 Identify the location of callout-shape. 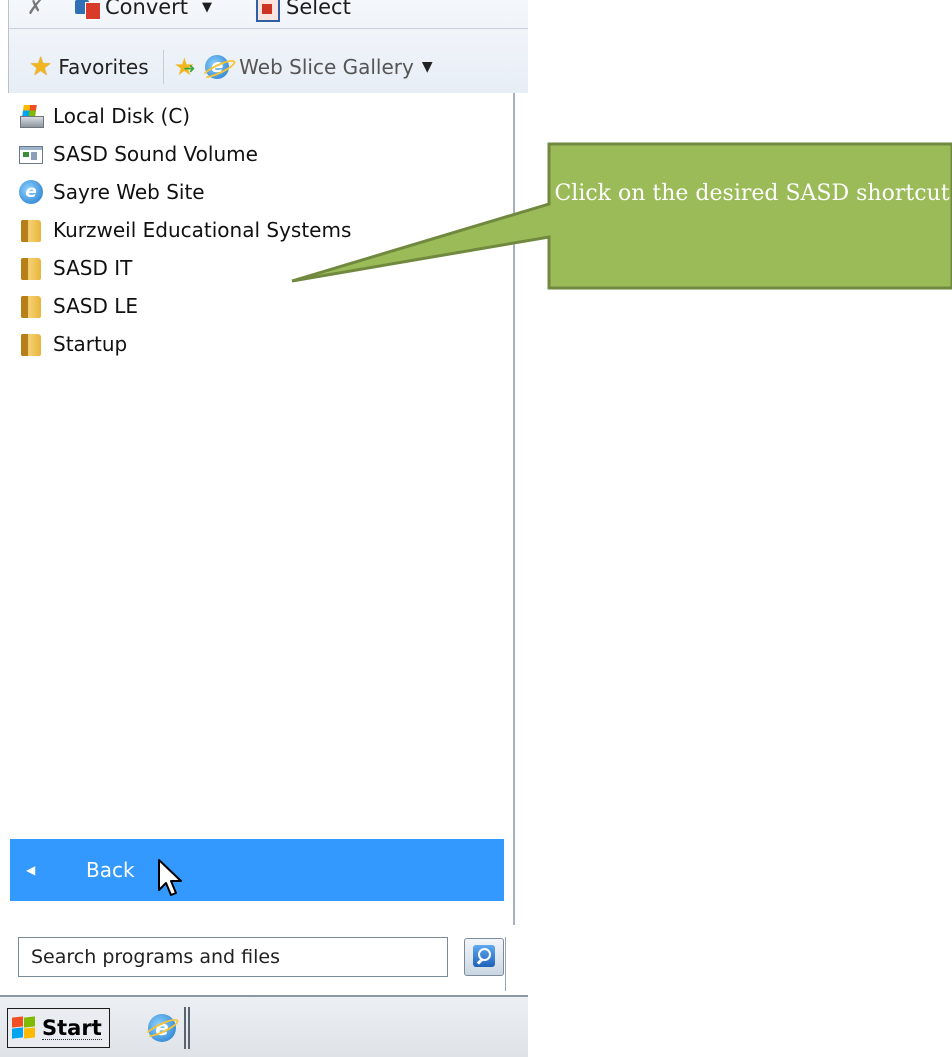
(621, 216).